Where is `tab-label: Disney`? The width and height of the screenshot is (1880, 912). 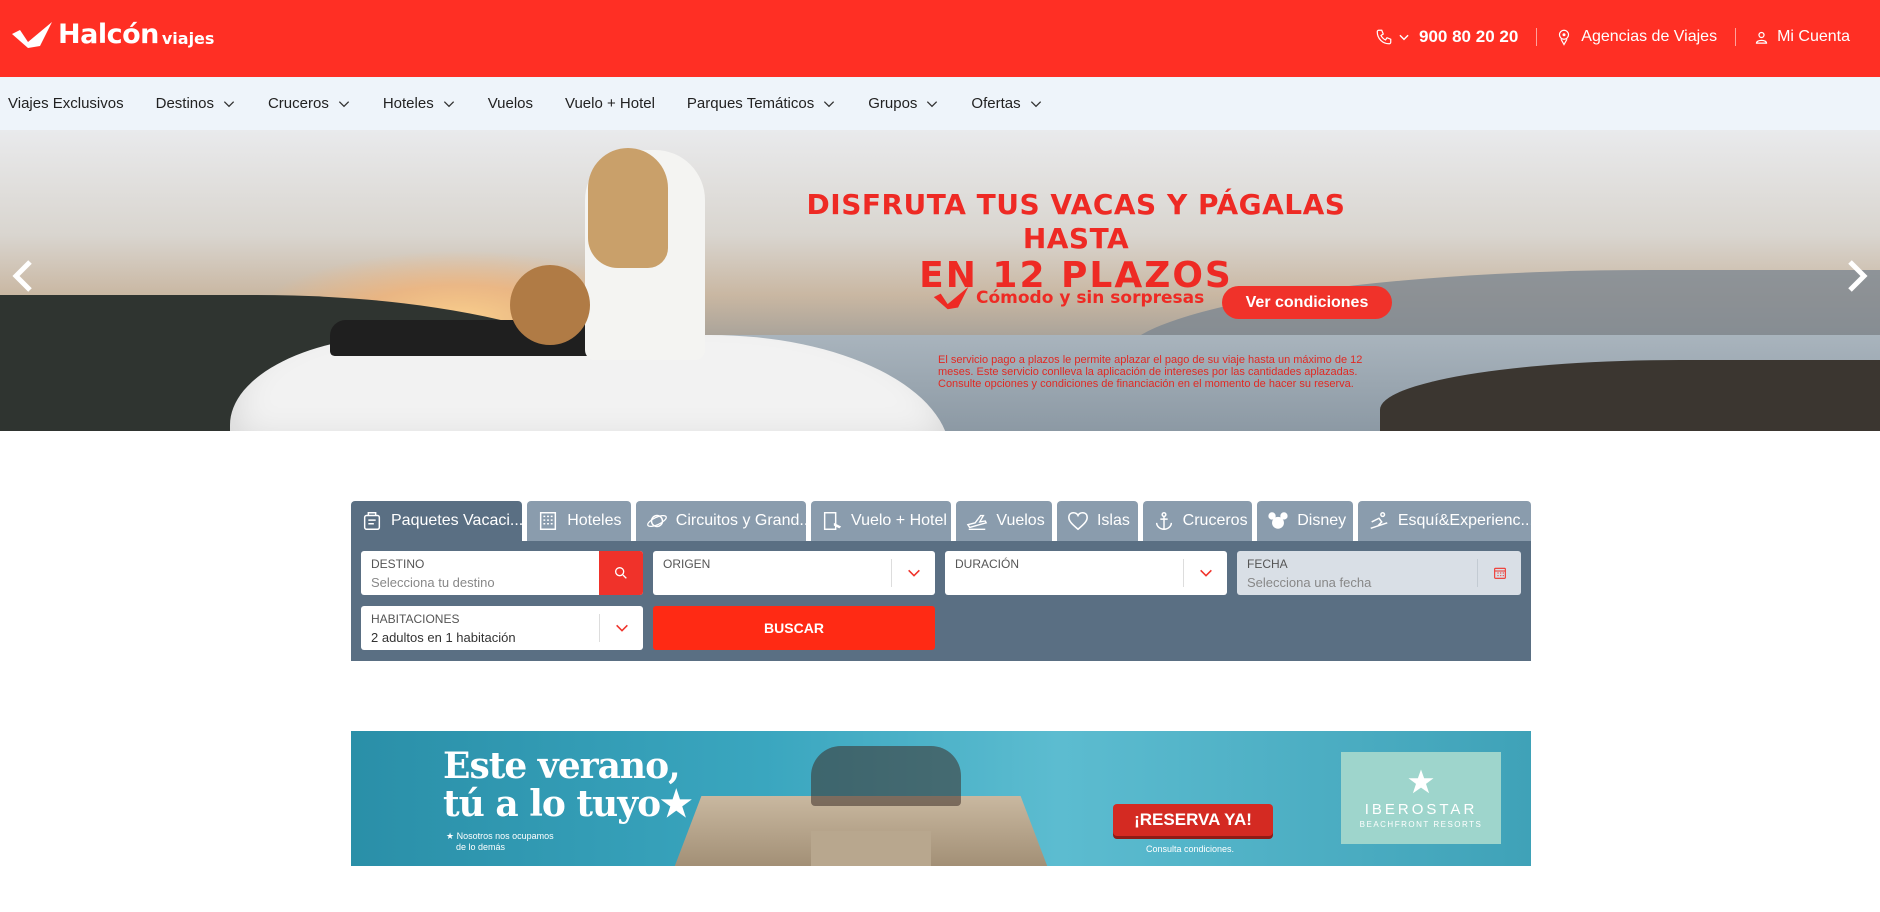
tab-label: Disney is located at coordinates (1322, 520).